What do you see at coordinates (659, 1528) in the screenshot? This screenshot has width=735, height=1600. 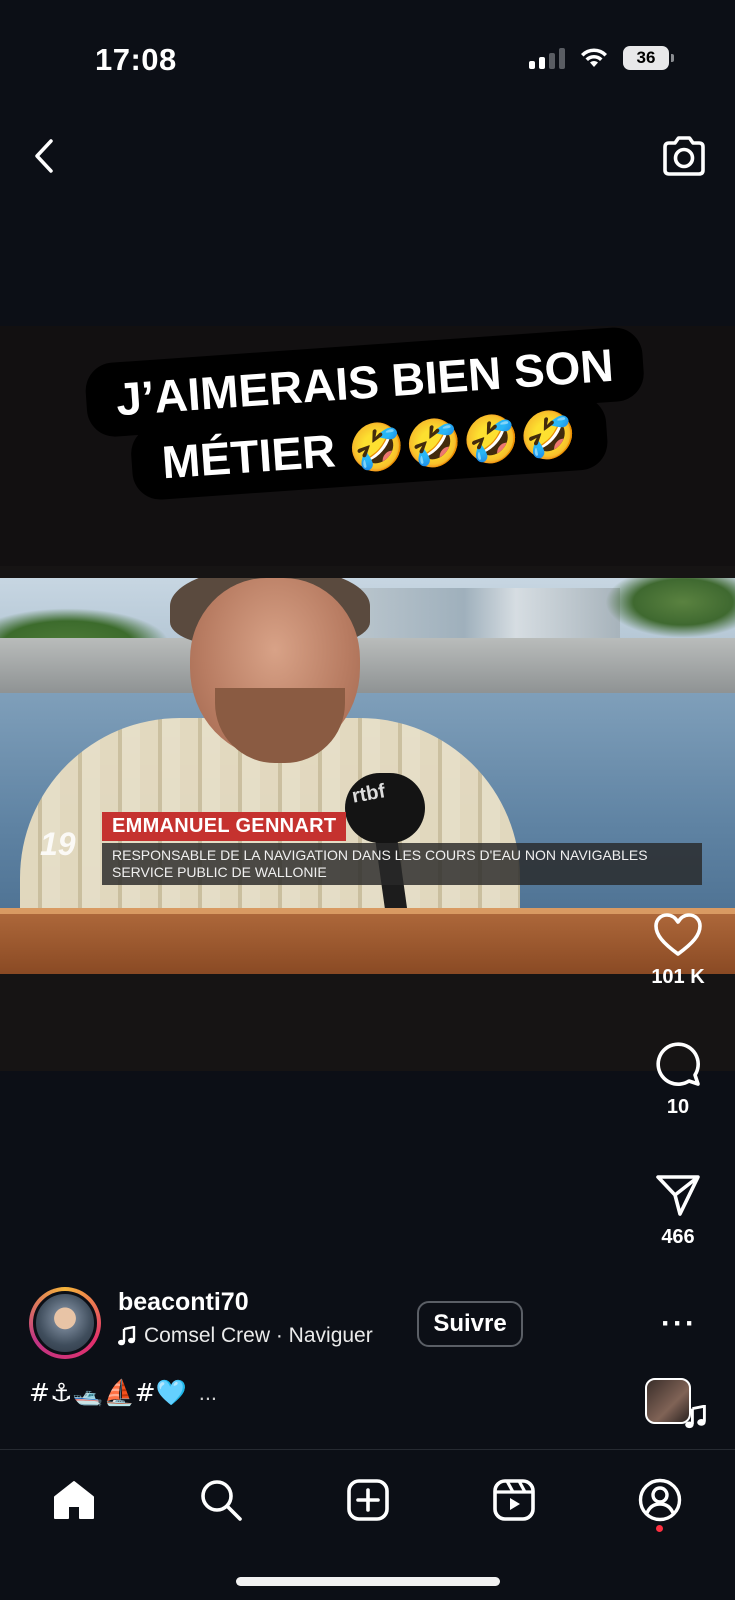 I see `notification-dot` at bounding box center [659, 1528].